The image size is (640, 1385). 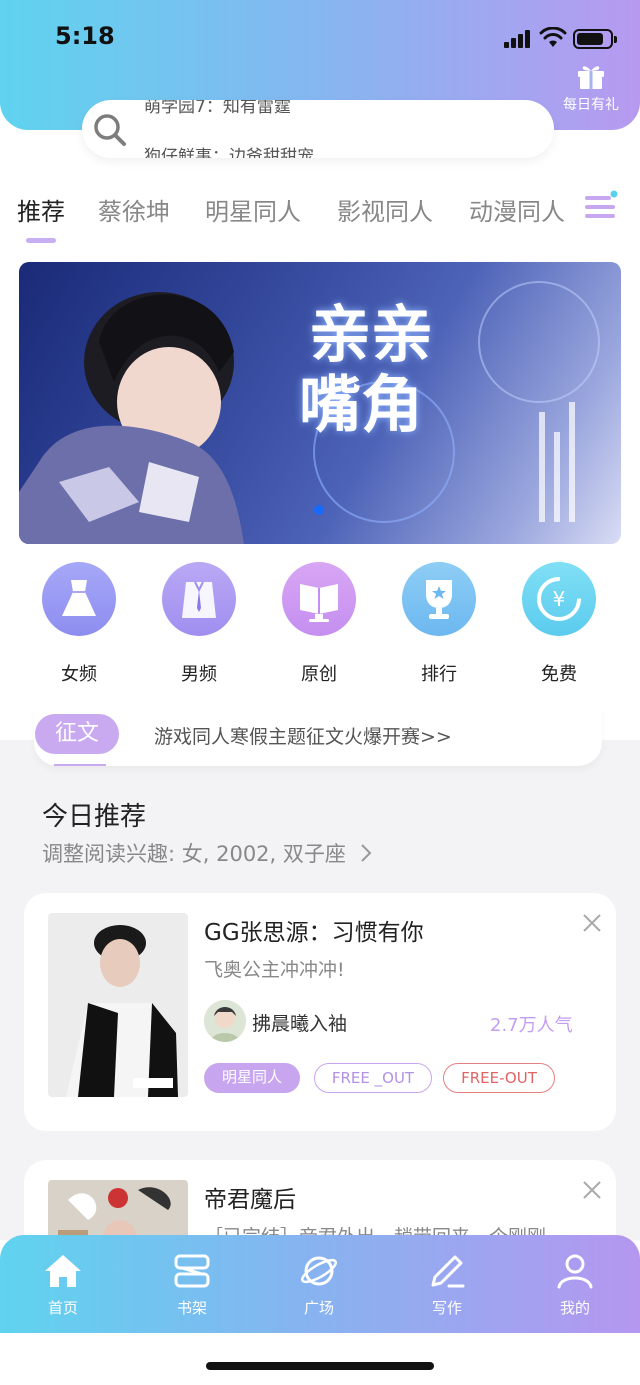 I want to click on book-cover, so click(x=118, y=1005).